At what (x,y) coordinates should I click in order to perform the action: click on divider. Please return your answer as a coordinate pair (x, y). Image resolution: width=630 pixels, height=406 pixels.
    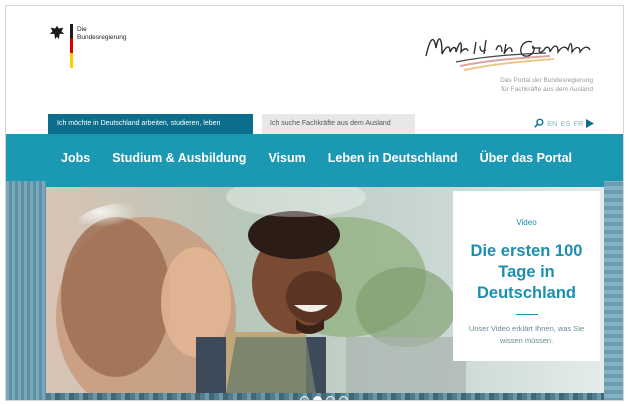
    Looking at the image, I should click on (527, 314).